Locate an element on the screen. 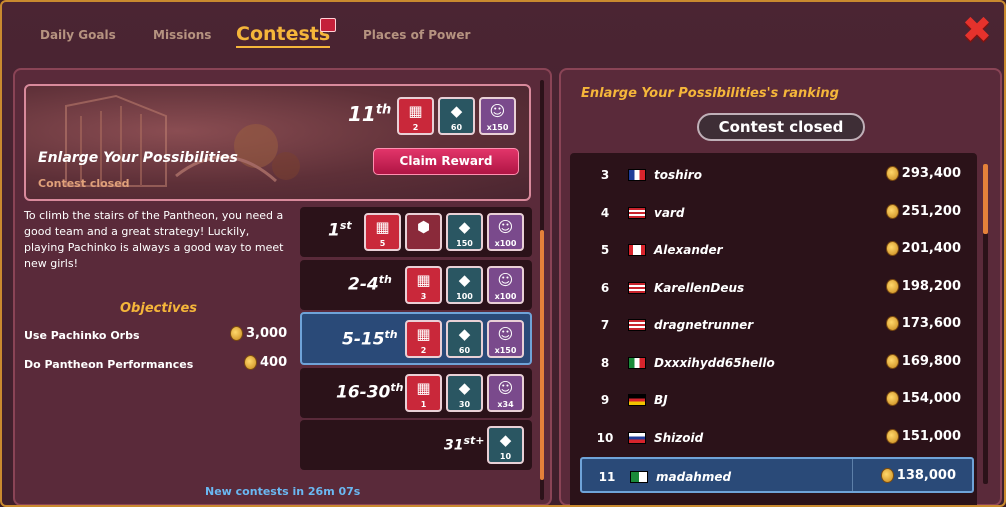 The image size is (1006, 507). gem-reward-icon: ◆ 10 is located at coordinates (505, 445).